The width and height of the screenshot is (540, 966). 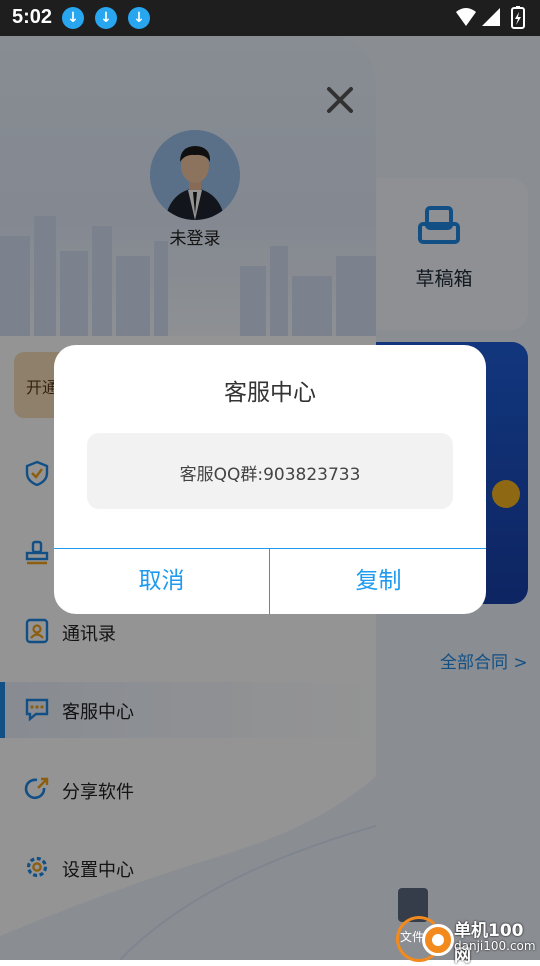 I want to click on status-time: 5:02, so click(x=32, y=17).